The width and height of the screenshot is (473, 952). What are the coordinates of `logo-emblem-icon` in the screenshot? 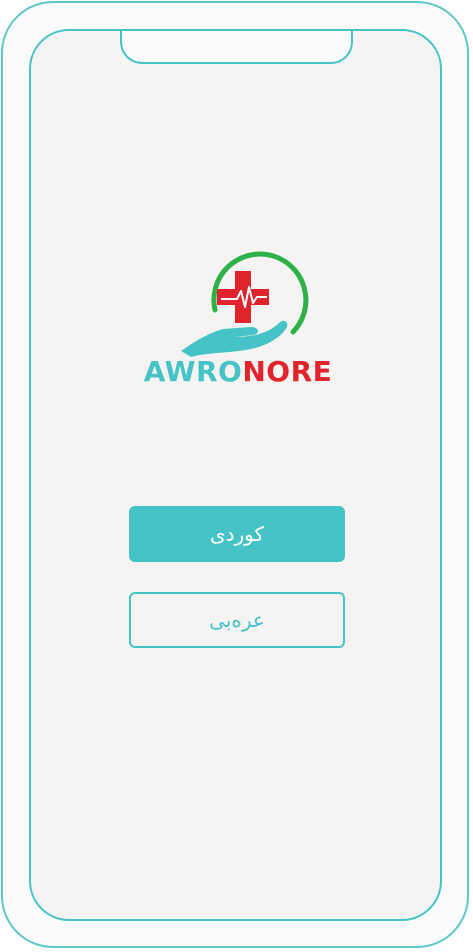 It's located at (245, 304).